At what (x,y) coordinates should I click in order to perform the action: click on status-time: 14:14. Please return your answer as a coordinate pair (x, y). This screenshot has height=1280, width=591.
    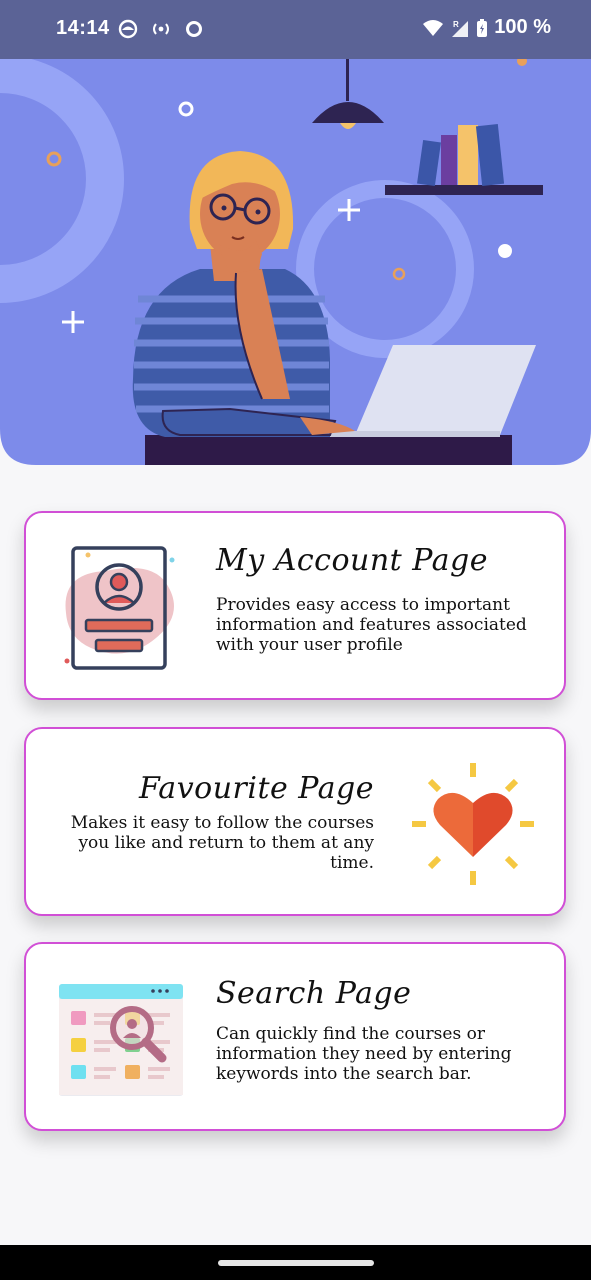
    Looking at the image, I should click on (83, 28).